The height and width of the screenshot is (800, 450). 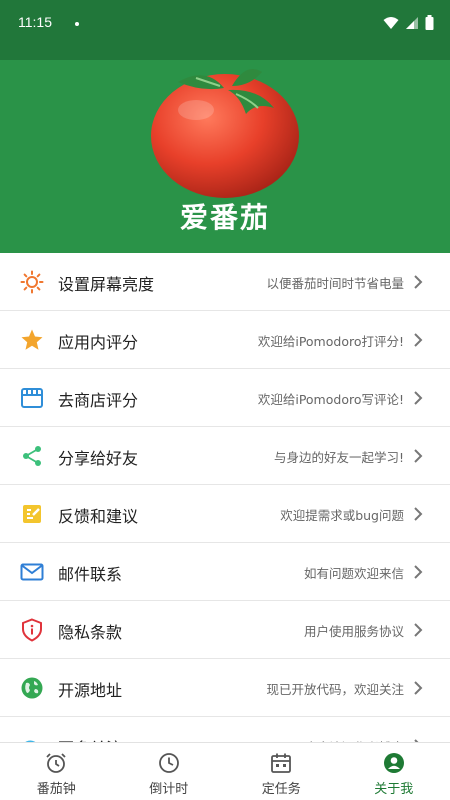 What do you see at coordinates (225, 30) in the screenshot?
I see `status-bar: 11:15` at bounding box center [225, 30].